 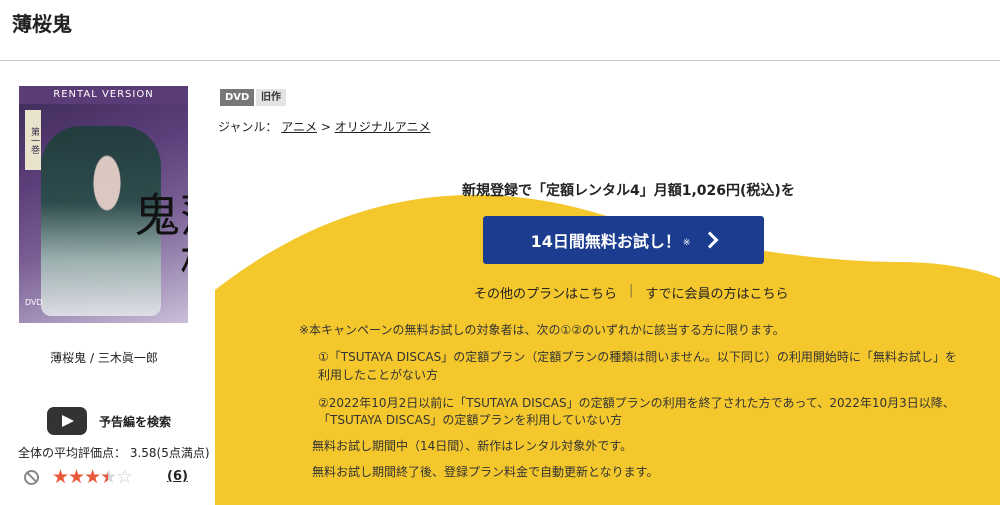 What do you see at coordinates (710, 240) in the screenshot?
I see `chevron-right-icon` at bounding box center [710, 240].